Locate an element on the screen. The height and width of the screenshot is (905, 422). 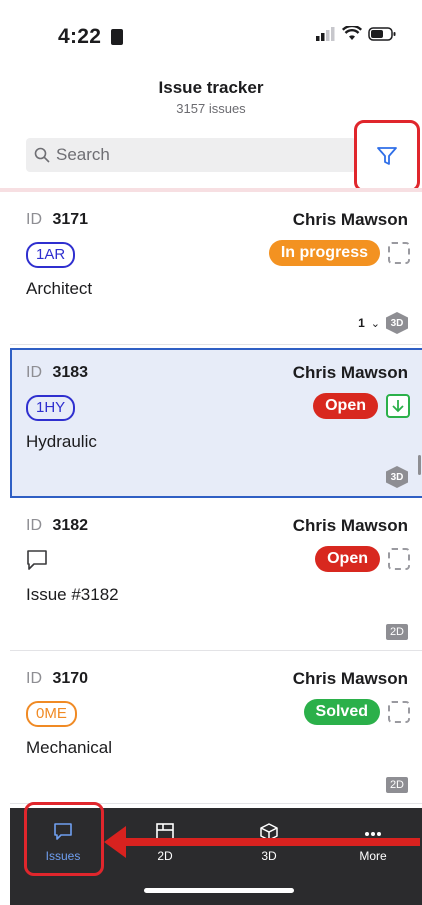
id-card-icon is located at coordinates (117, 37).